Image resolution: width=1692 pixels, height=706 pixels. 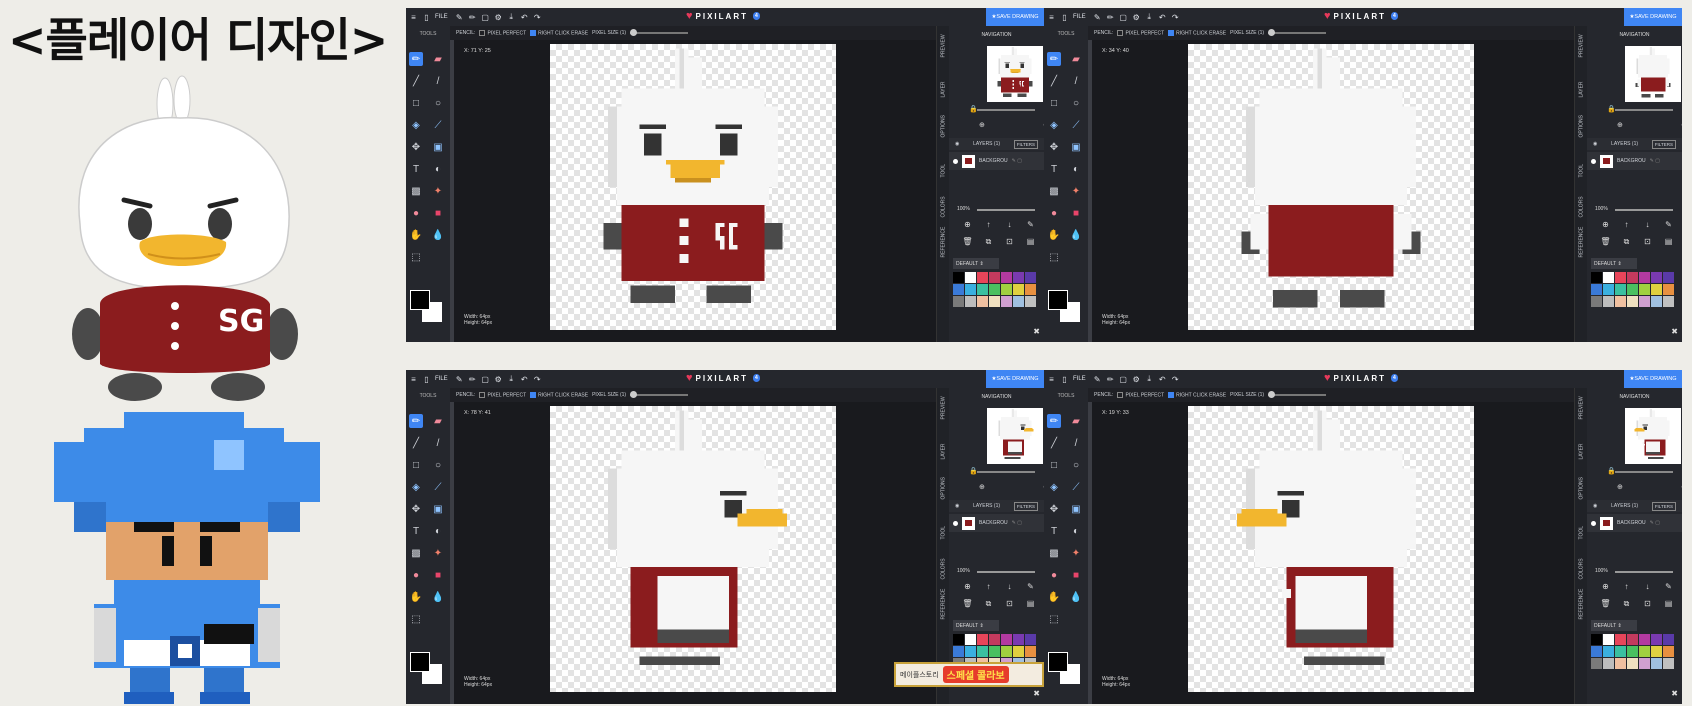 I want to click on layer-menu-icon: ▤, so click(x=1030, y=604).